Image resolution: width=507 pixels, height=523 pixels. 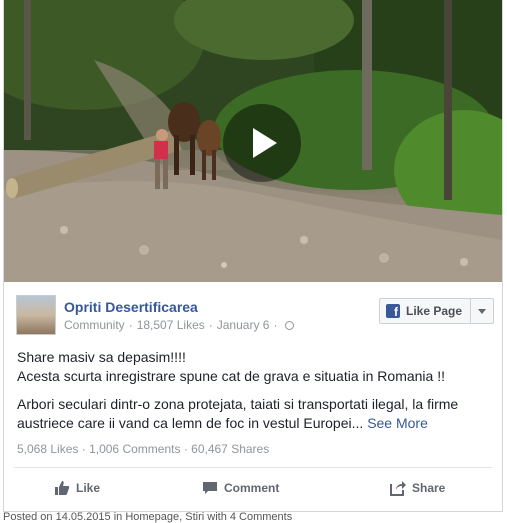 What do you see at coordinates (62, 488) in the screenshot?
I see `thumbs-up-icon` at bounding box center [62, 488].